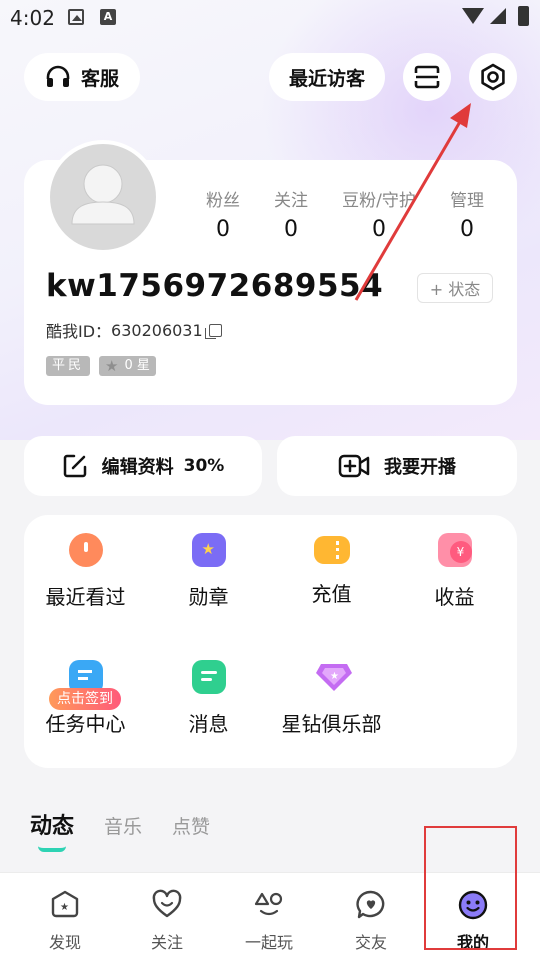  What do you see at coordinates (108, 17) in the screenshot?
I see `text-notification-icon: A` at bounding box center [108, 17].